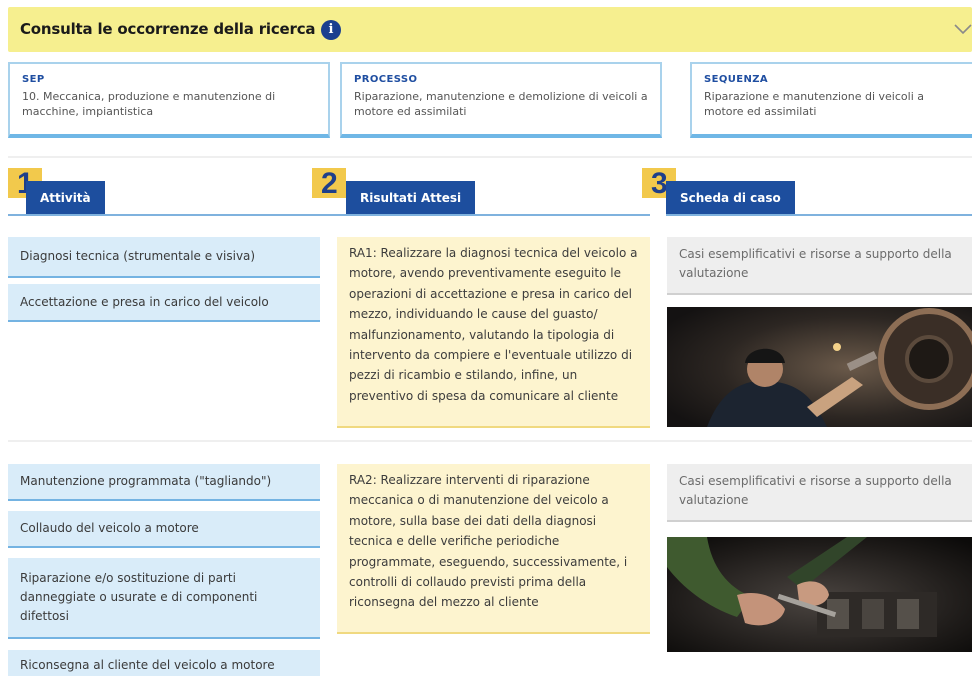 The height and width of the screenshot is (676, 972). I want to click on activity-item: Diagnosi tecnica (strumentale e visiva), so click(164, 257).